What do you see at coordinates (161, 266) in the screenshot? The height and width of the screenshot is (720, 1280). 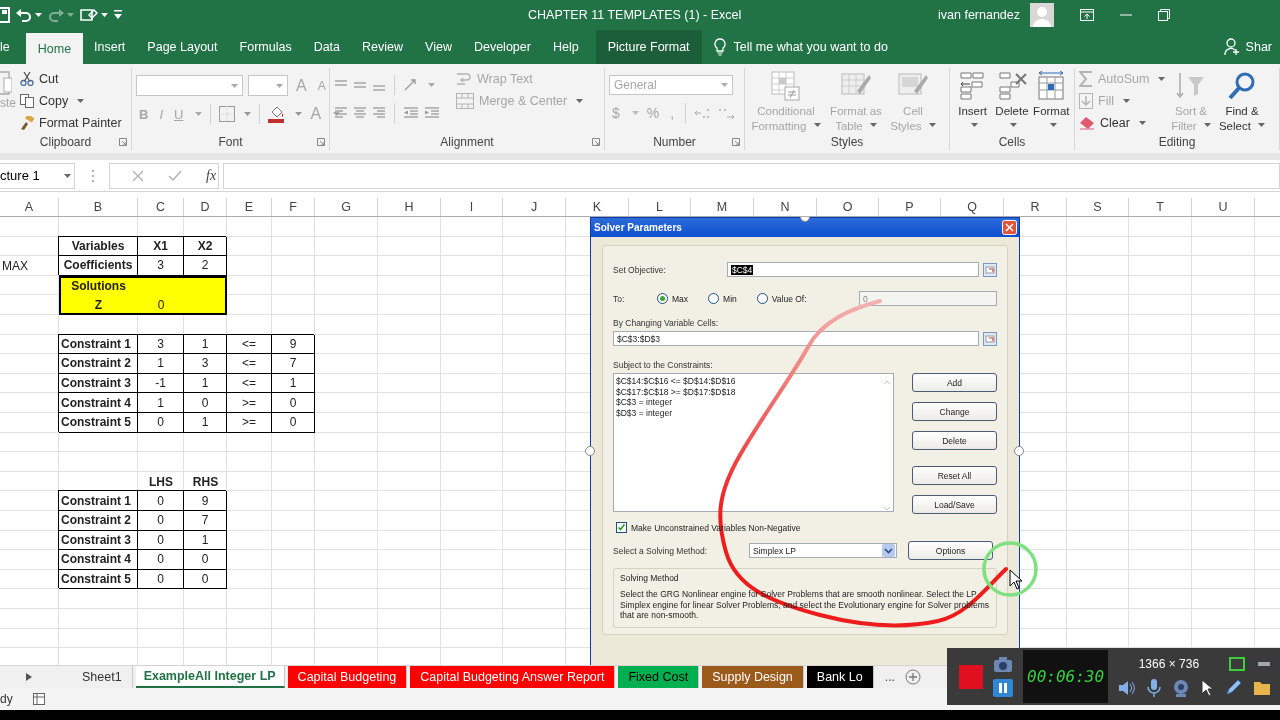 I see `table-cell: 3` at bounding box center [161, 266].